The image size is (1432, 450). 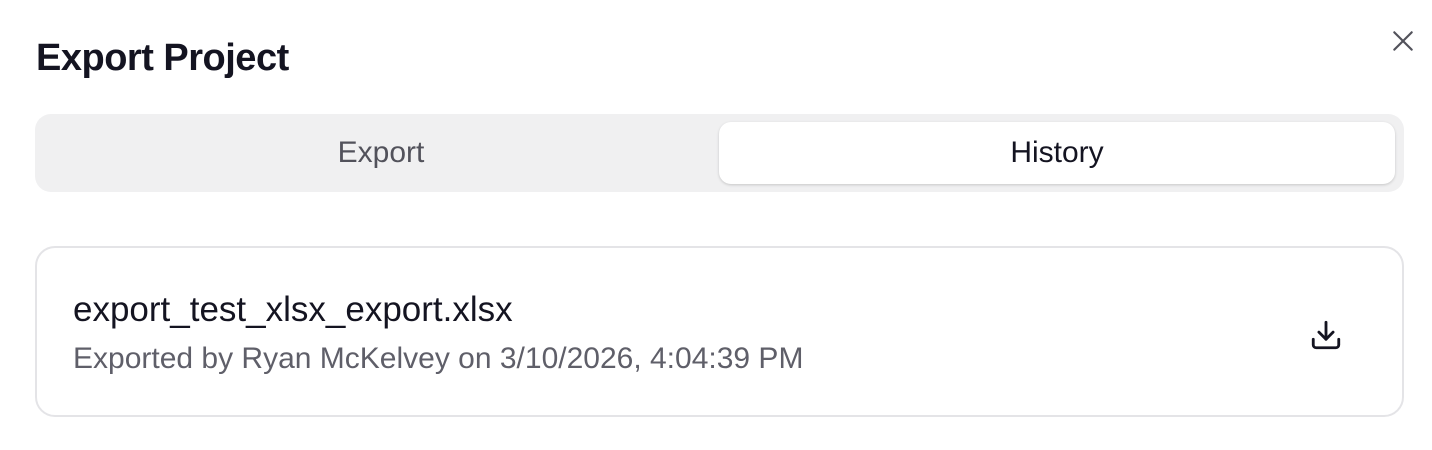 I want to click on download-icon, so click(x=1326, y=335).